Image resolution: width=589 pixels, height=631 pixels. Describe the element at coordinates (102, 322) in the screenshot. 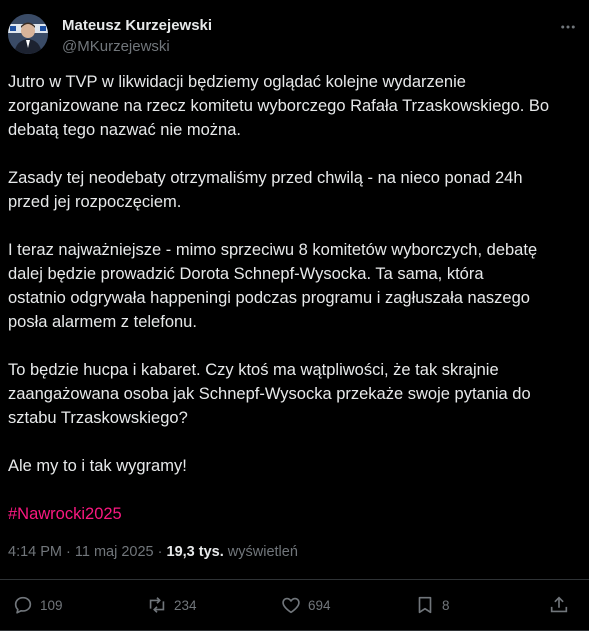

I see `text-line: posła alarmem z telefonu.` at that location.